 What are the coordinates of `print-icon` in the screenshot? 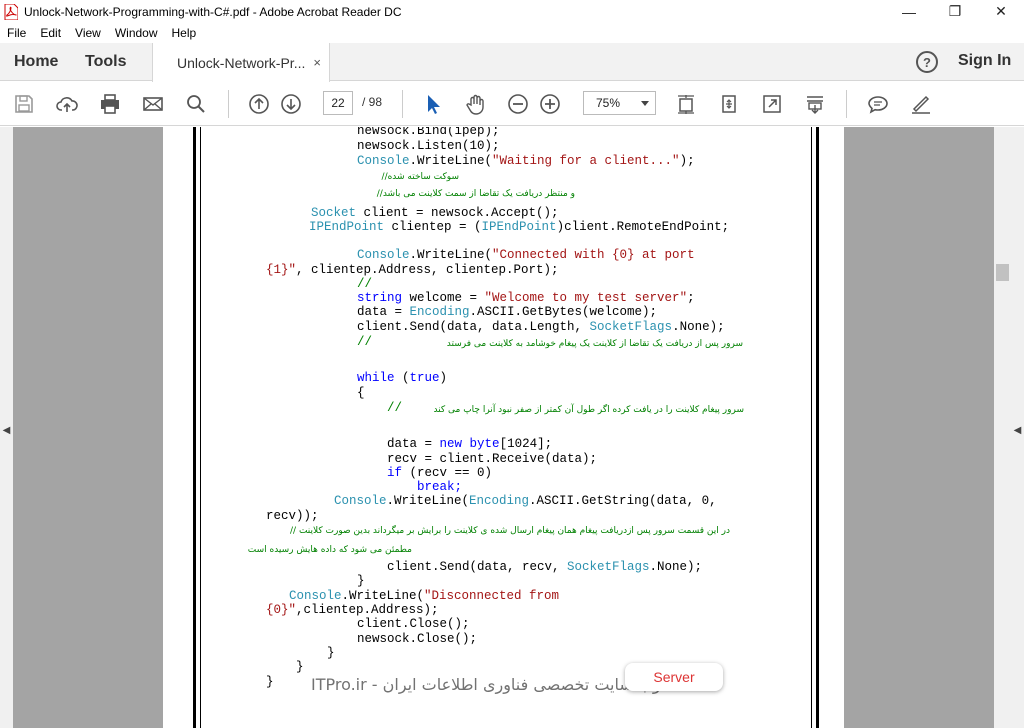 It's located at (110, 104).